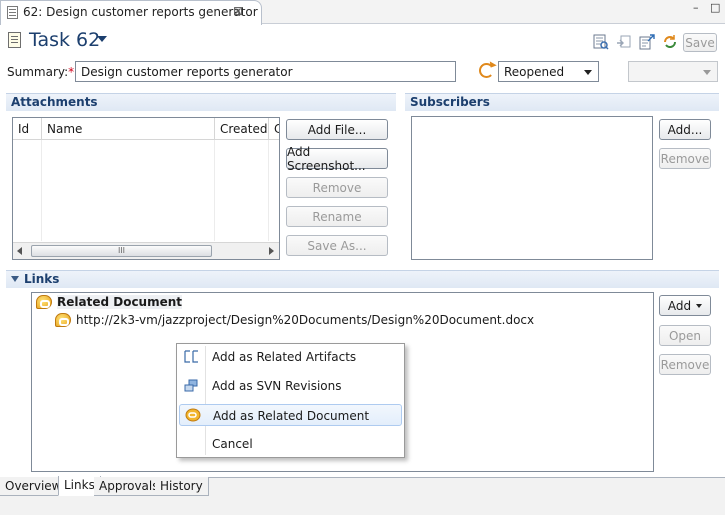 This screenshot has height=515, width=725. I want to click on tab-approvals: Approvals, so click(129, 486).